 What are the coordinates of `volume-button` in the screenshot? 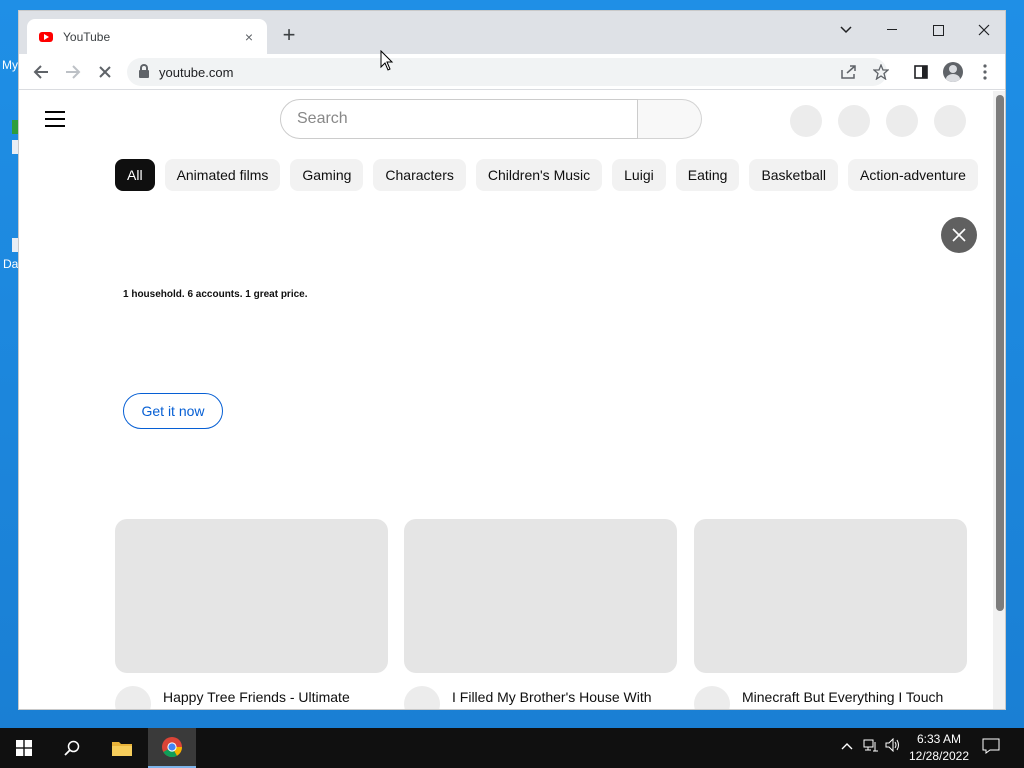 It's located at (893, 746).